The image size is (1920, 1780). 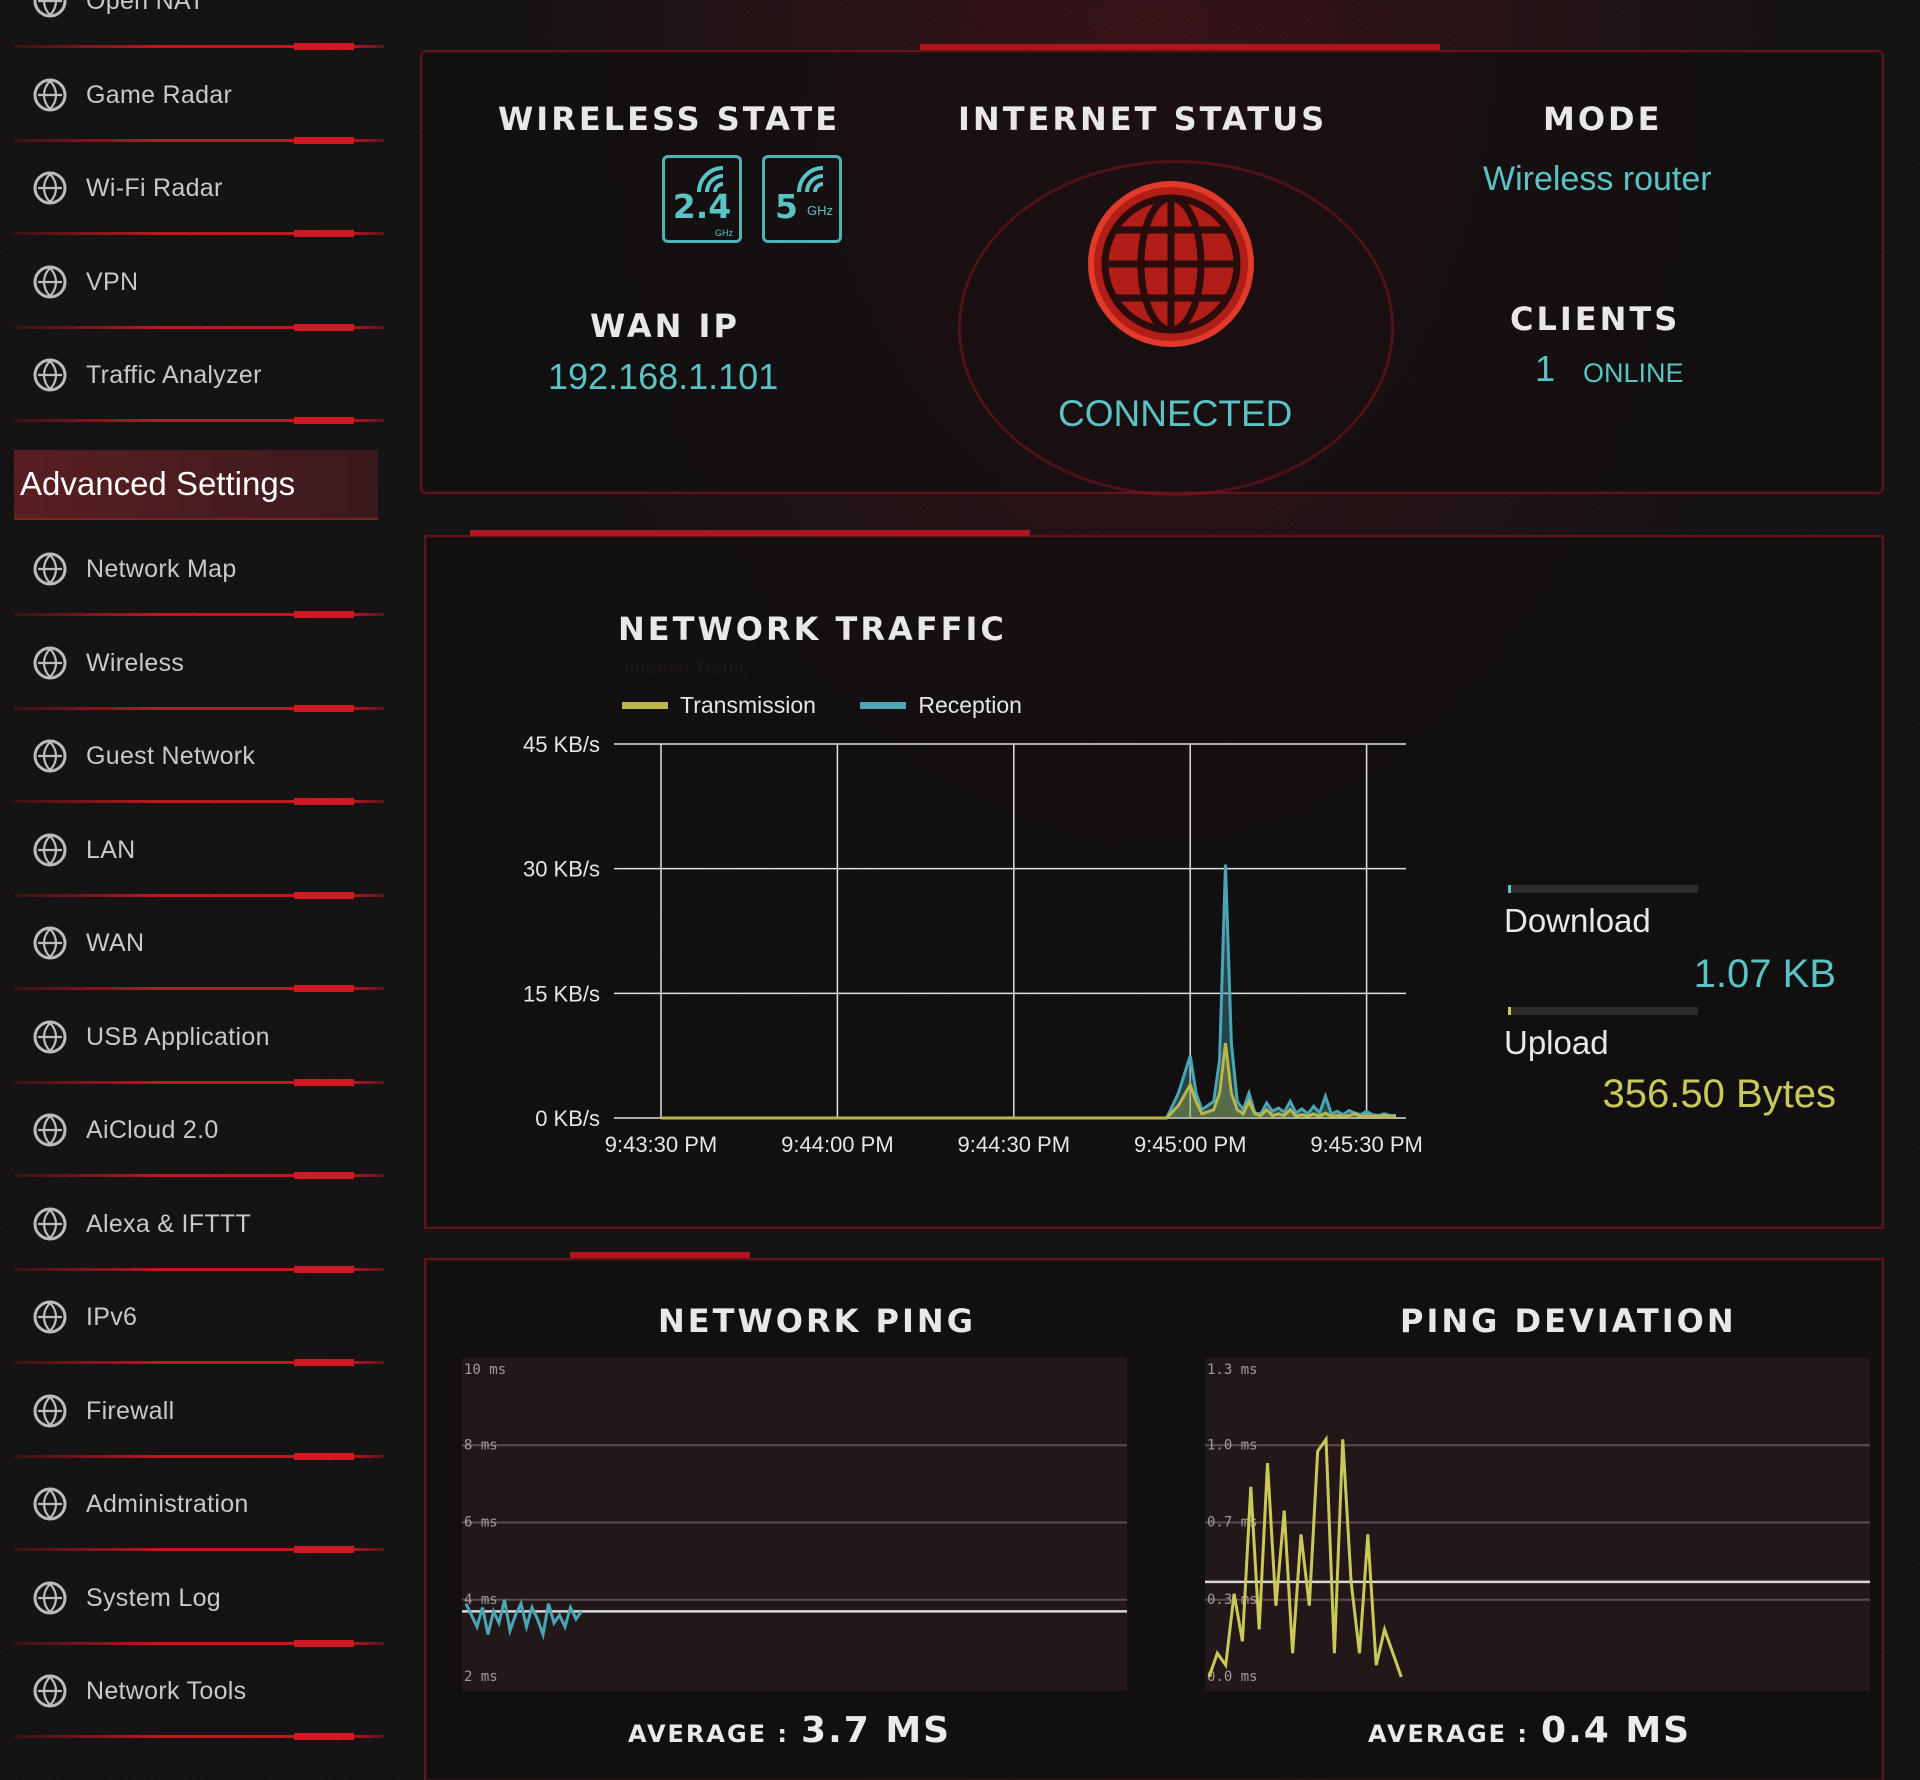 I want to click on sidebar-item-guest-network: Guest Network, so click(x=199, y=757).